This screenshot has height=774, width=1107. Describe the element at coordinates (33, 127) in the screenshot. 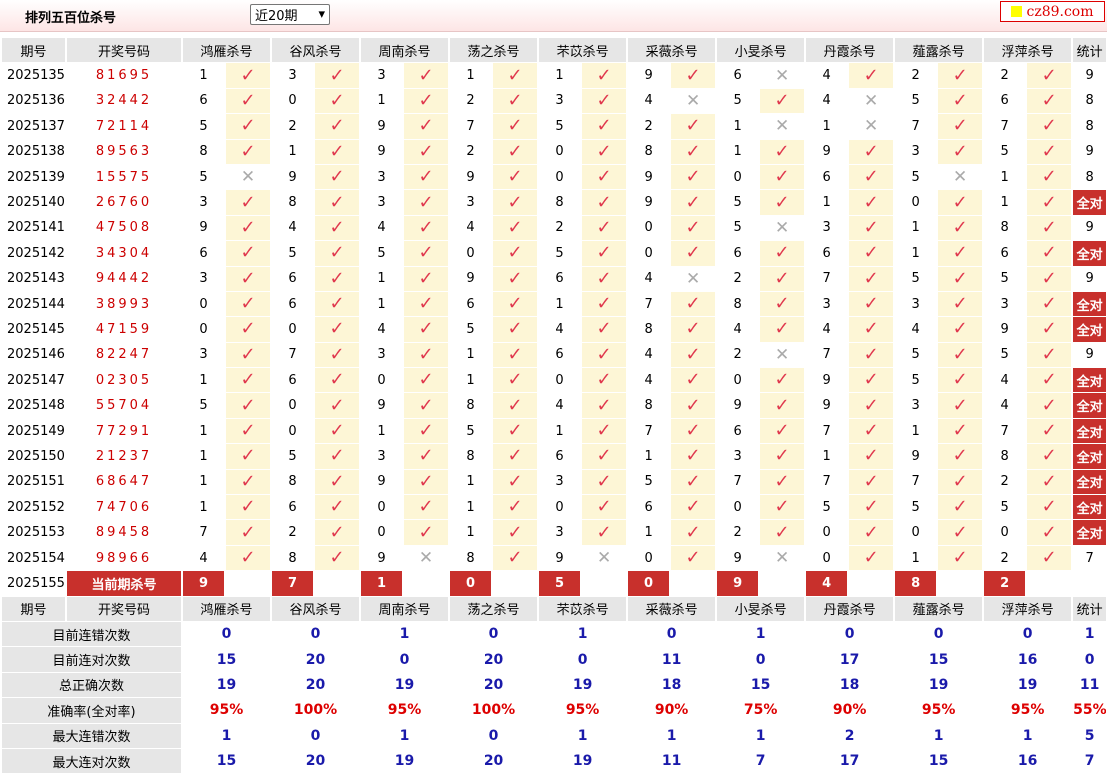

I see `period-cell: 2025137` at that location.